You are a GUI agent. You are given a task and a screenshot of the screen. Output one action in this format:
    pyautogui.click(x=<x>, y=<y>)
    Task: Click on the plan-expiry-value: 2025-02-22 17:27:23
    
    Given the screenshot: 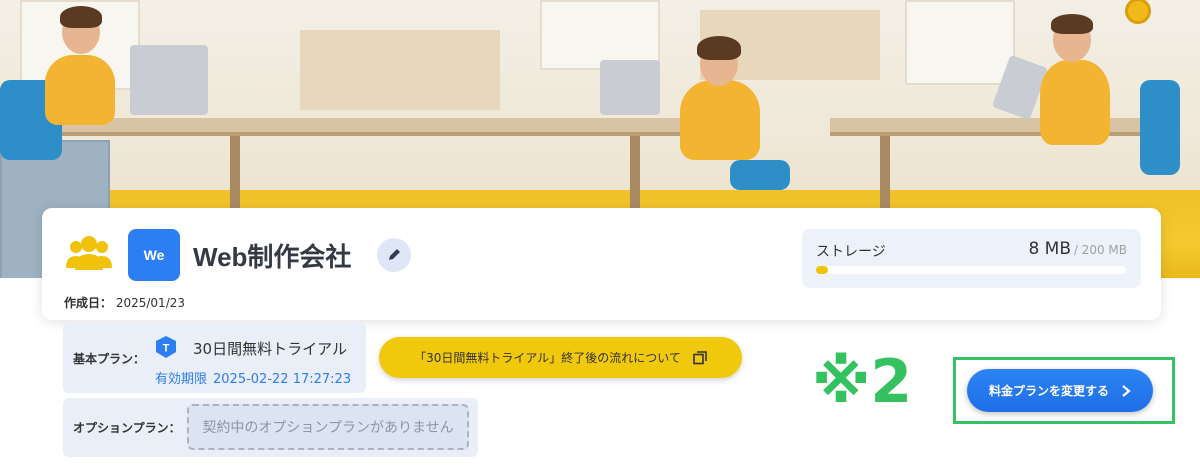 What is the action you would take?
    pyautogui.click(x=282, y=379)
    